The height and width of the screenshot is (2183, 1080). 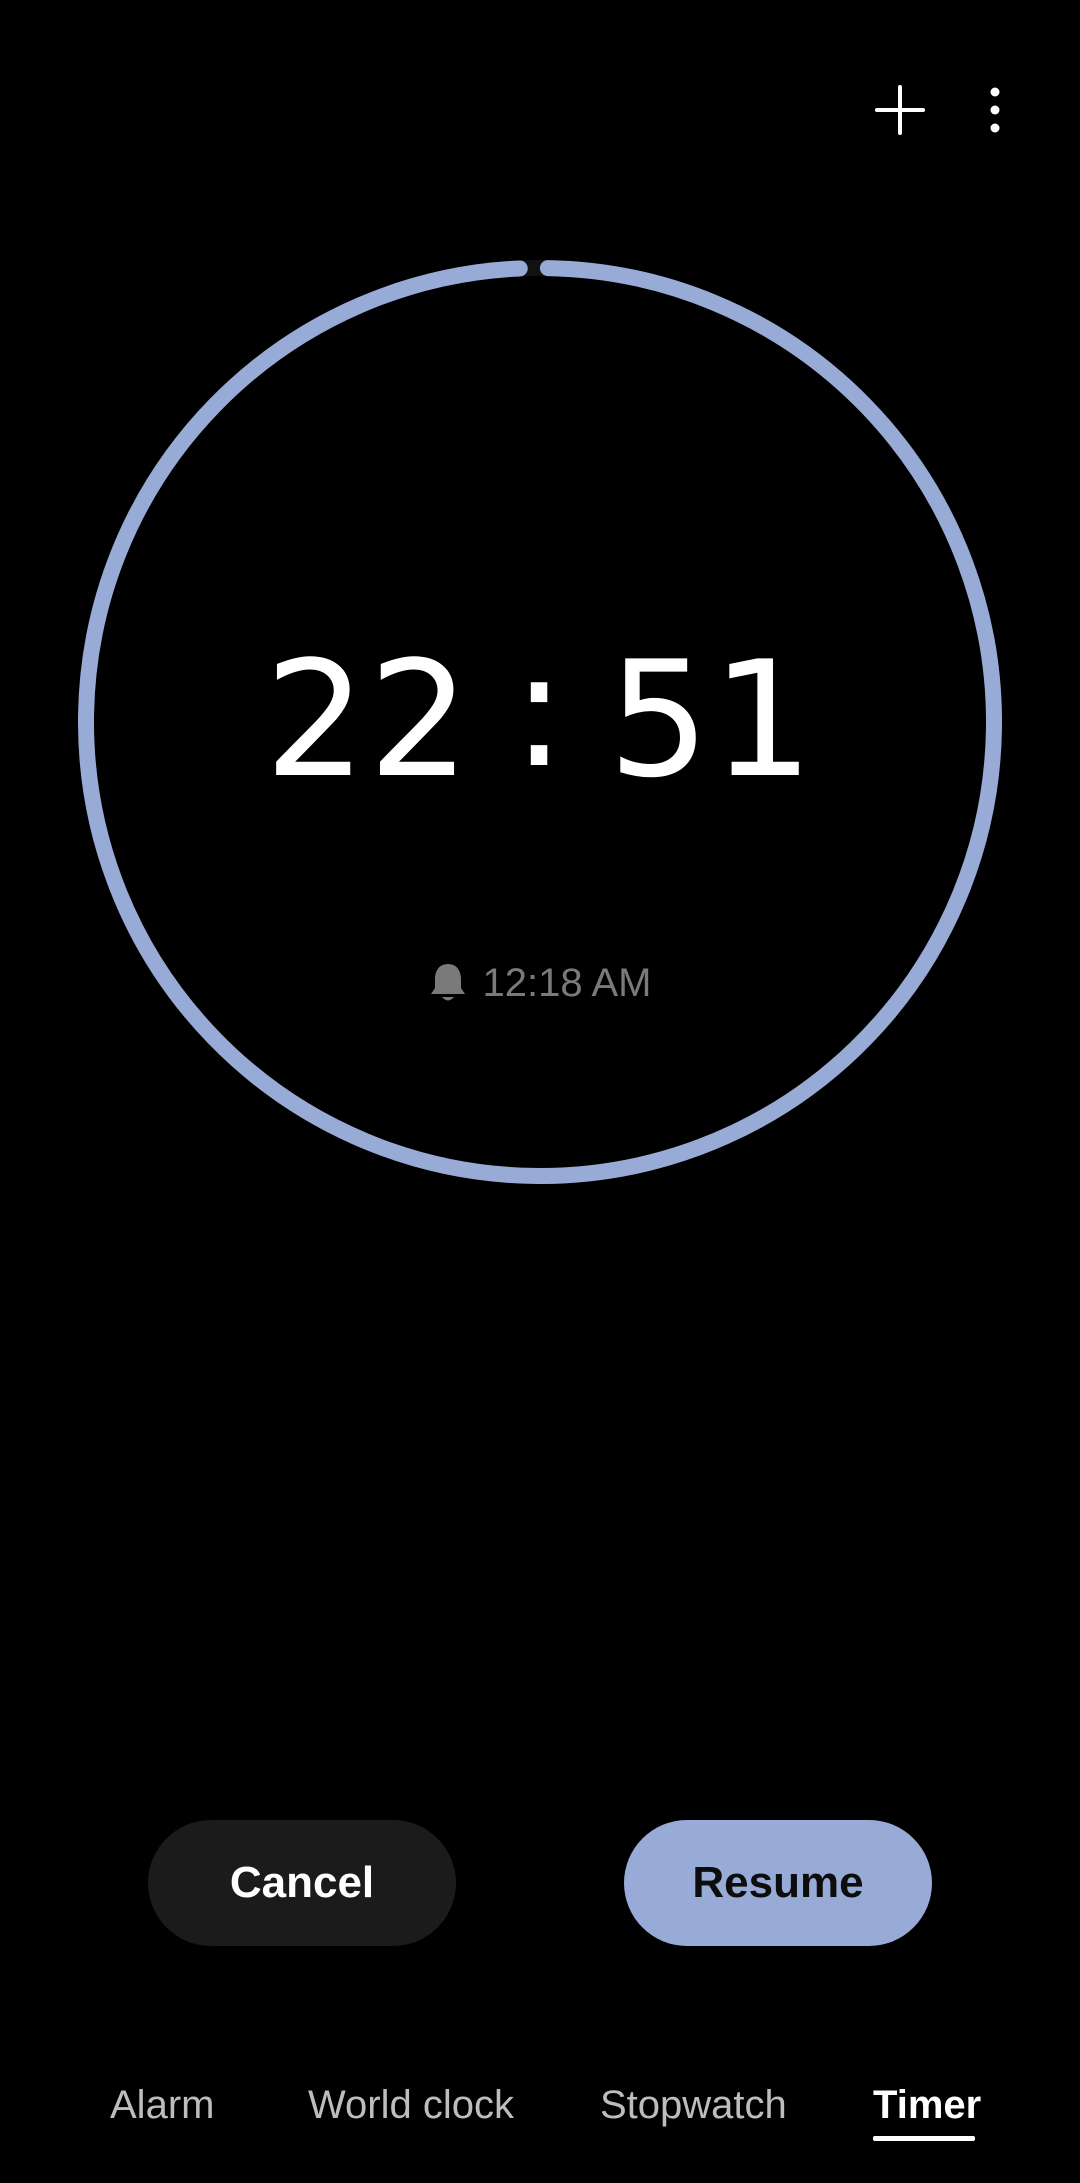 I want to click on more-vertical-icon, so click(x=995, y=110).